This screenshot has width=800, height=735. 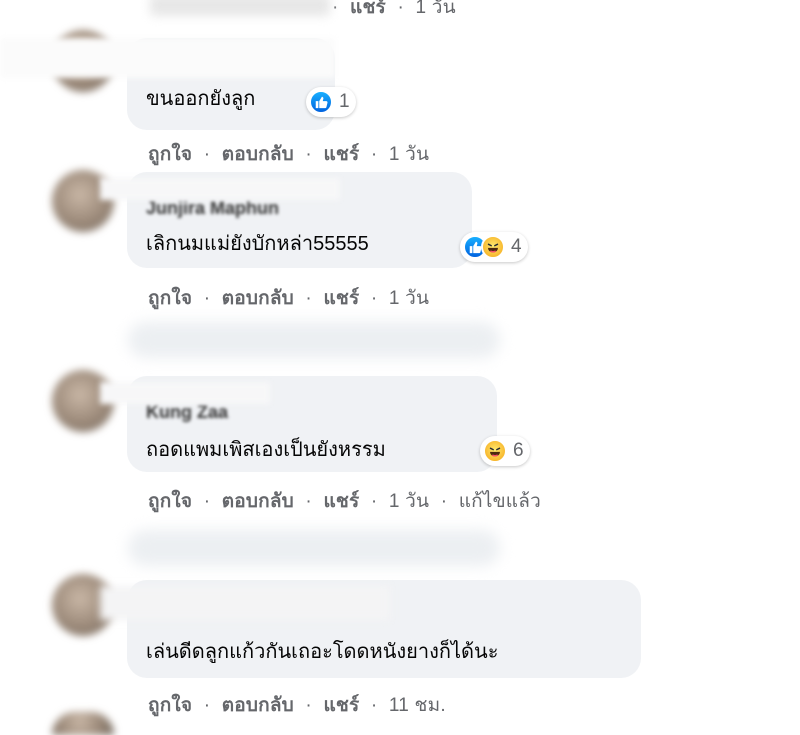 I want to click on reaction-count: 6, so click(x=518, y=450).